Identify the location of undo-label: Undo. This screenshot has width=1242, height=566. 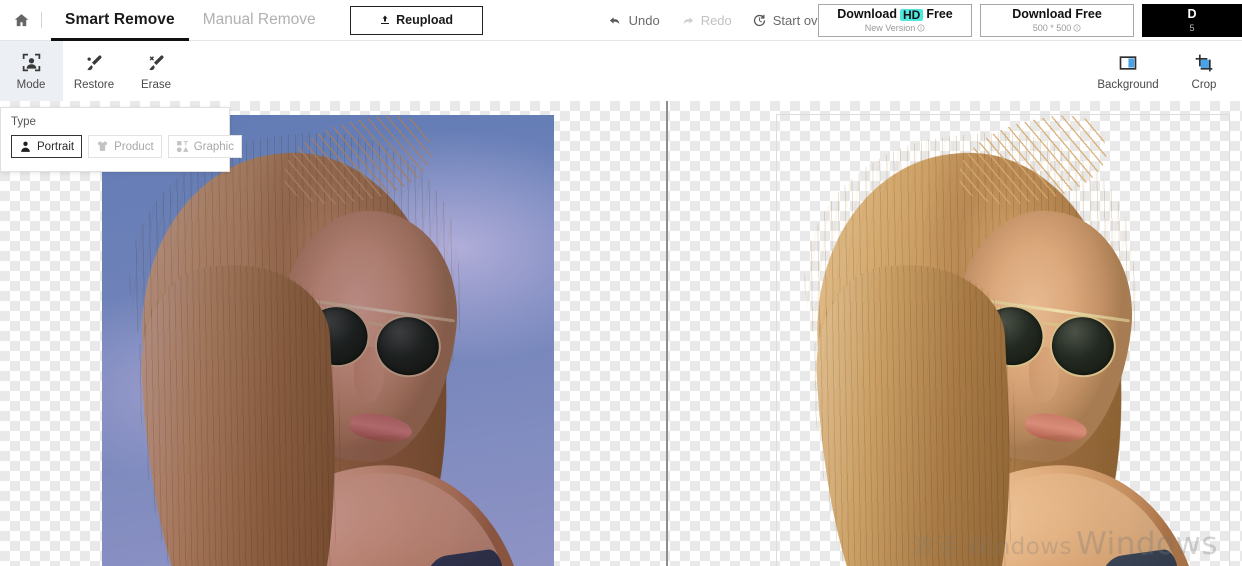
(644, 20).